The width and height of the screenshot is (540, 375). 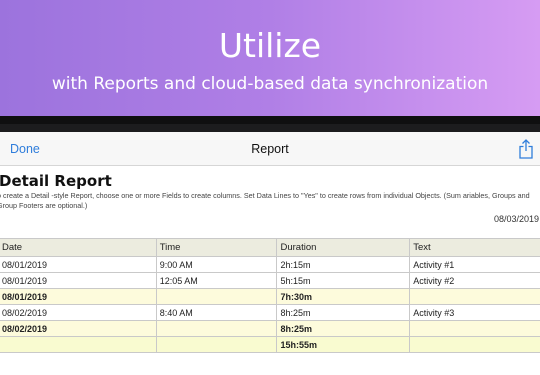 What do you see at coordinates (343, 296) in the screenshot?
I see `duration-cell: 7h:30m` at bounding box center [343, 296].